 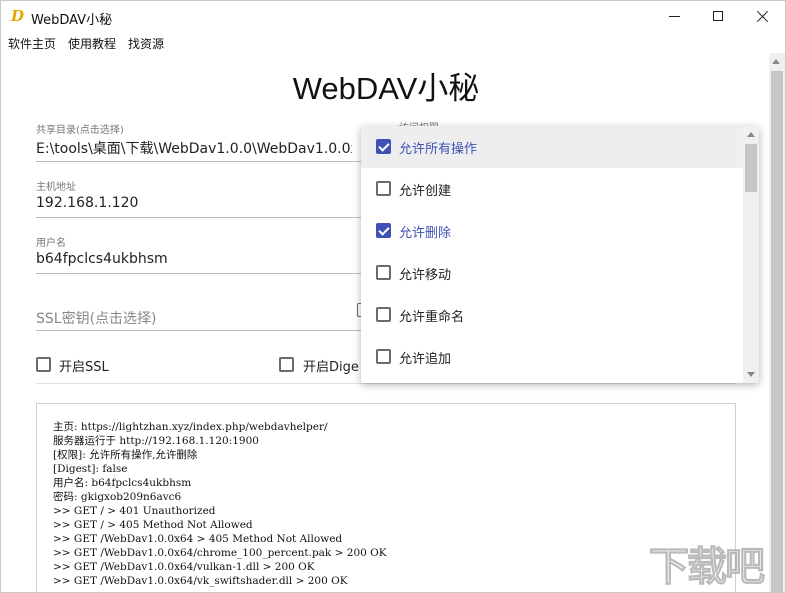 I want to click on log-line: 用户名: b64fpclcs4ukbhsm, so click(x=122, y=483).